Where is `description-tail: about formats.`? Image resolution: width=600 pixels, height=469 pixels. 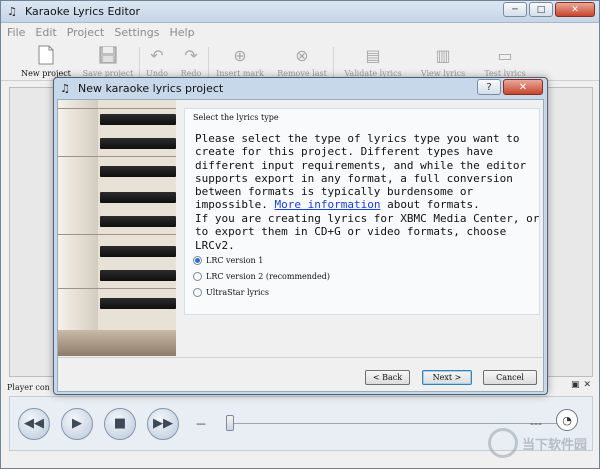
description-tail: about formats. is located at coordinates (430, 205).